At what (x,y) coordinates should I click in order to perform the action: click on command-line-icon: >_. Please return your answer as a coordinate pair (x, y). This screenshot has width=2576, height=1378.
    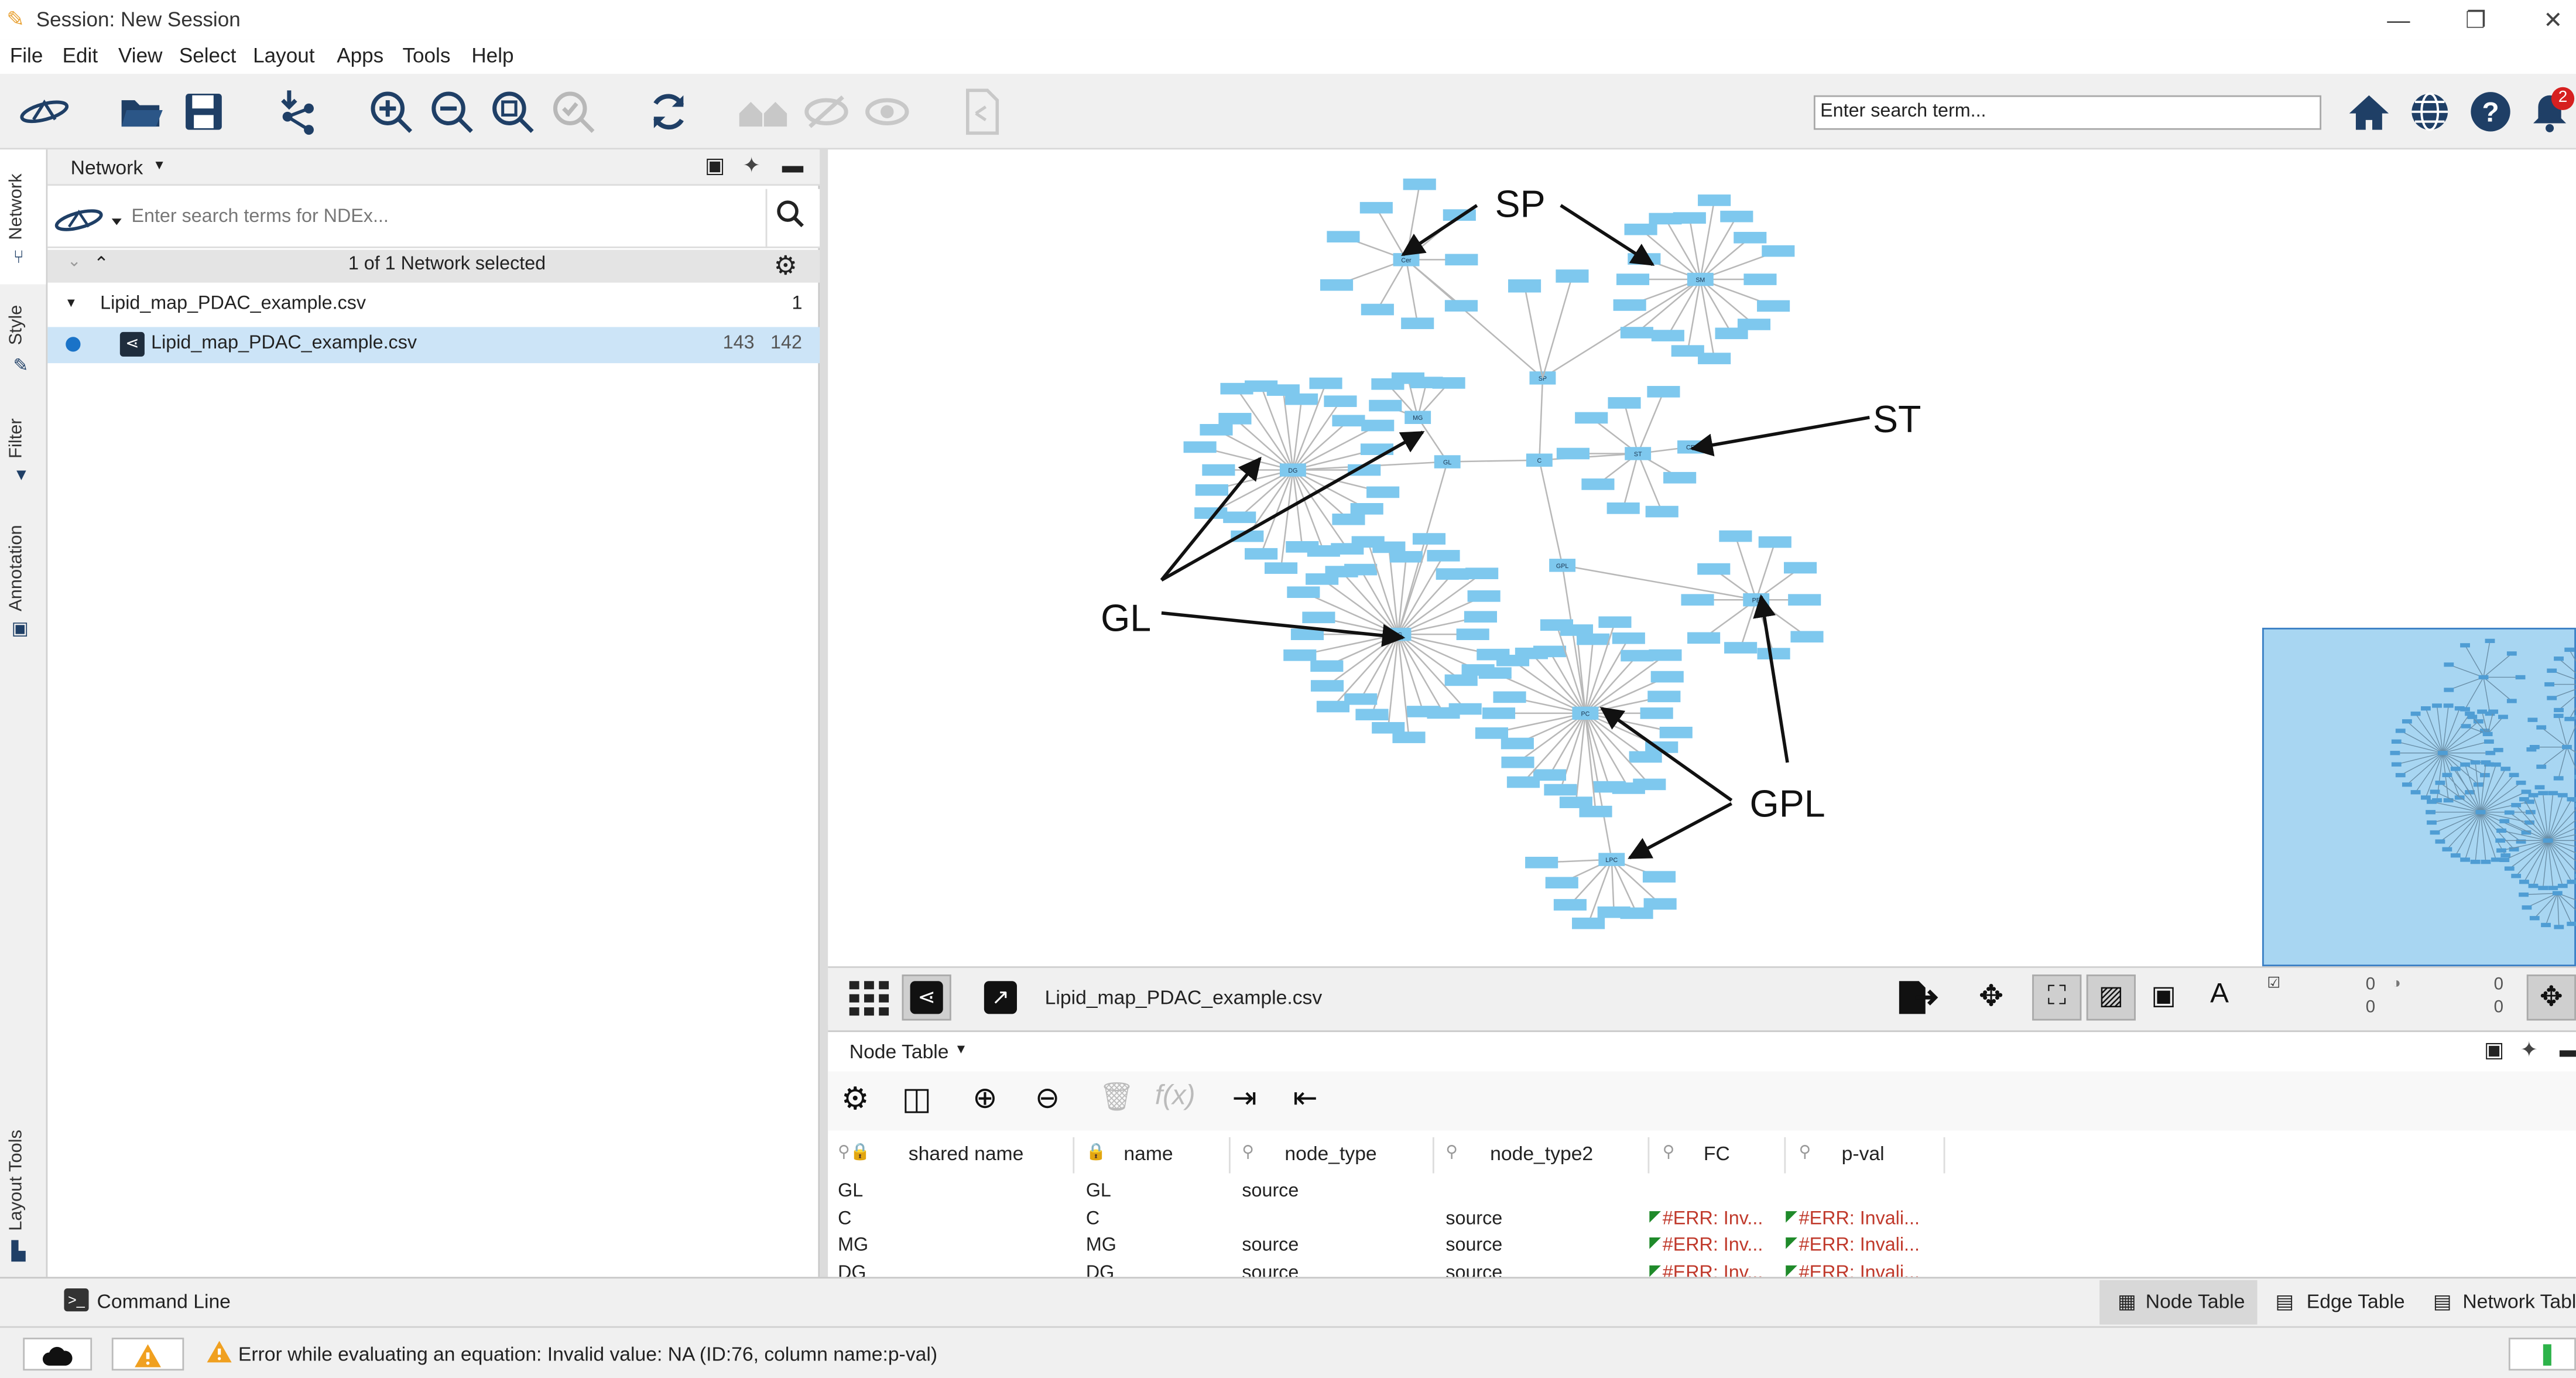
    Looking at the image, I should click on (76, 1300).